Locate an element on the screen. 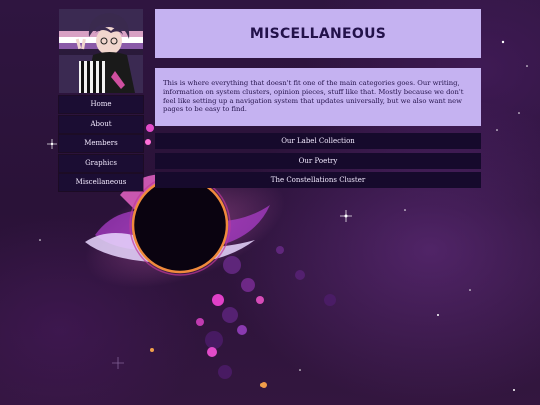 Image resolution: width=540 pixels, height=405 pixels. nav-item-about: About is located at coordinates (101, 124).